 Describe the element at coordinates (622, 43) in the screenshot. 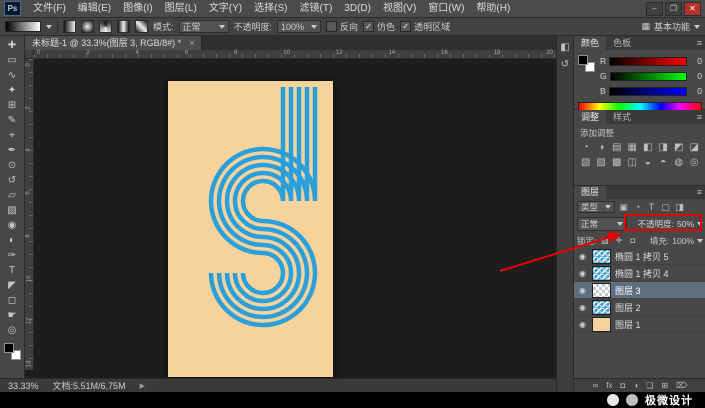

I see `tab-swatches: 色板` at that location.